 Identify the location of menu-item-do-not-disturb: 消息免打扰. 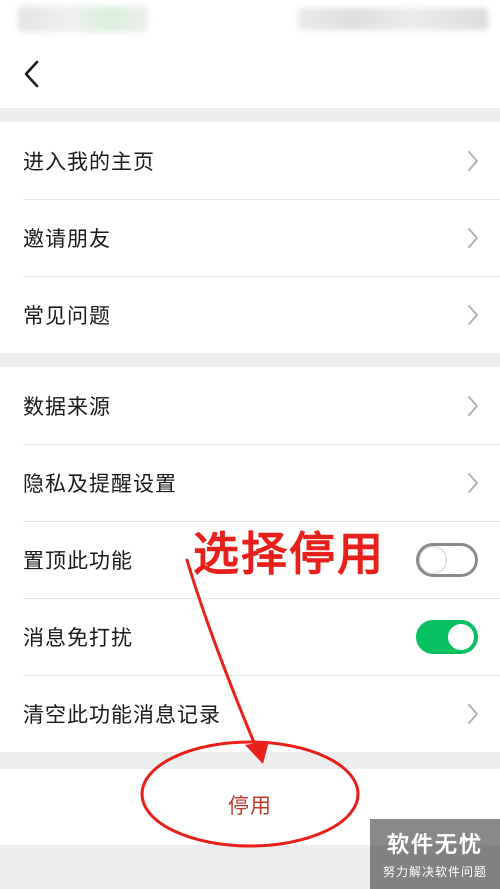
(250, 636).